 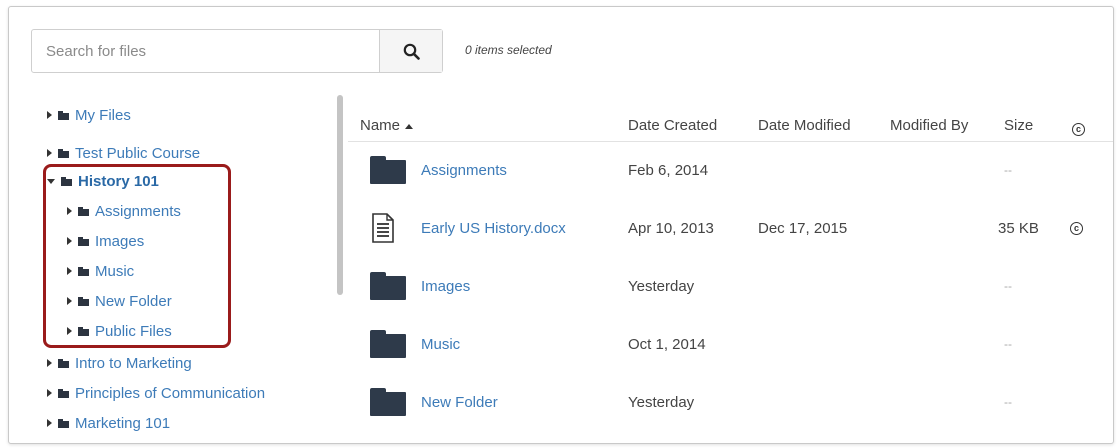 I want to click on column-header-modified-by: Modified By, so click(x=929, y=125).